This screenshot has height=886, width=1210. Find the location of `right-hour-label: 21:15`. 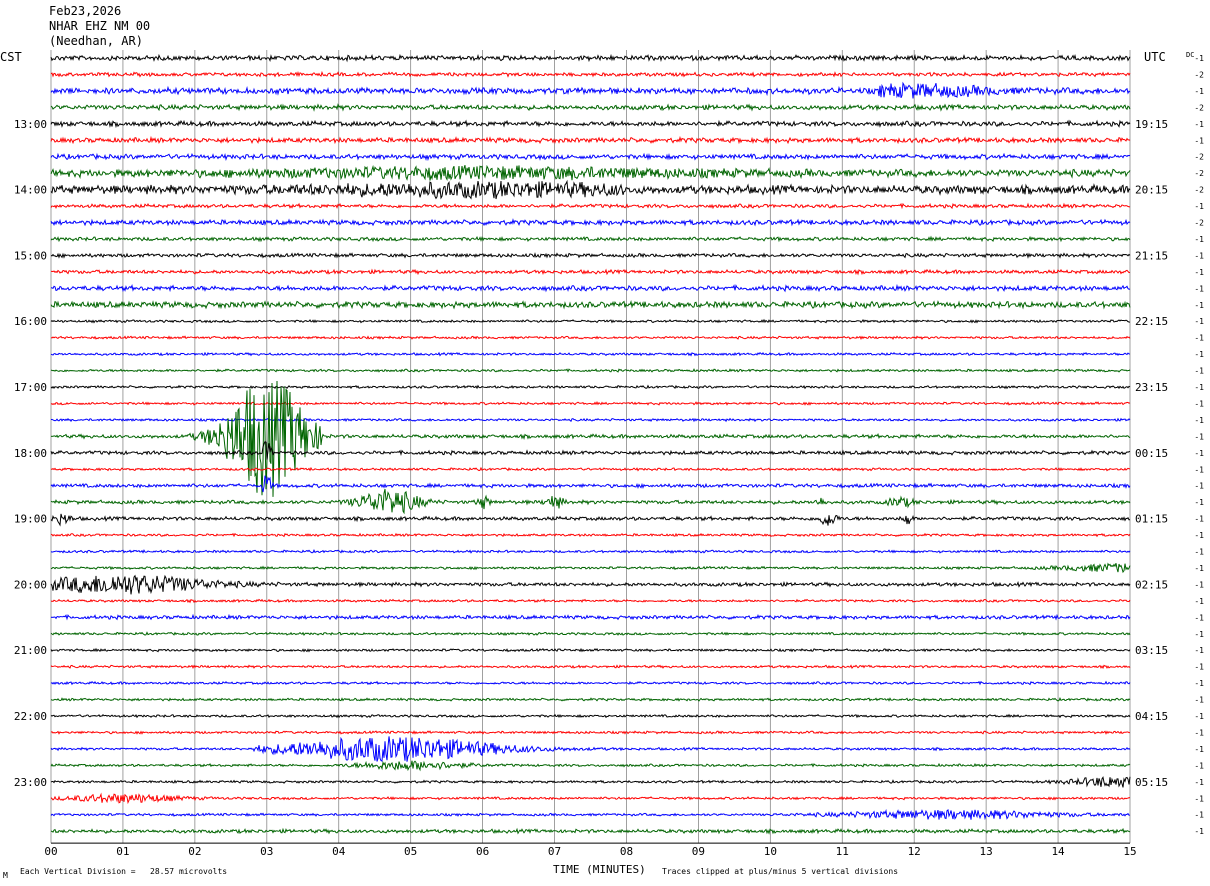

right-hour-label: 21:15 is located at coordinates (1151, 255).